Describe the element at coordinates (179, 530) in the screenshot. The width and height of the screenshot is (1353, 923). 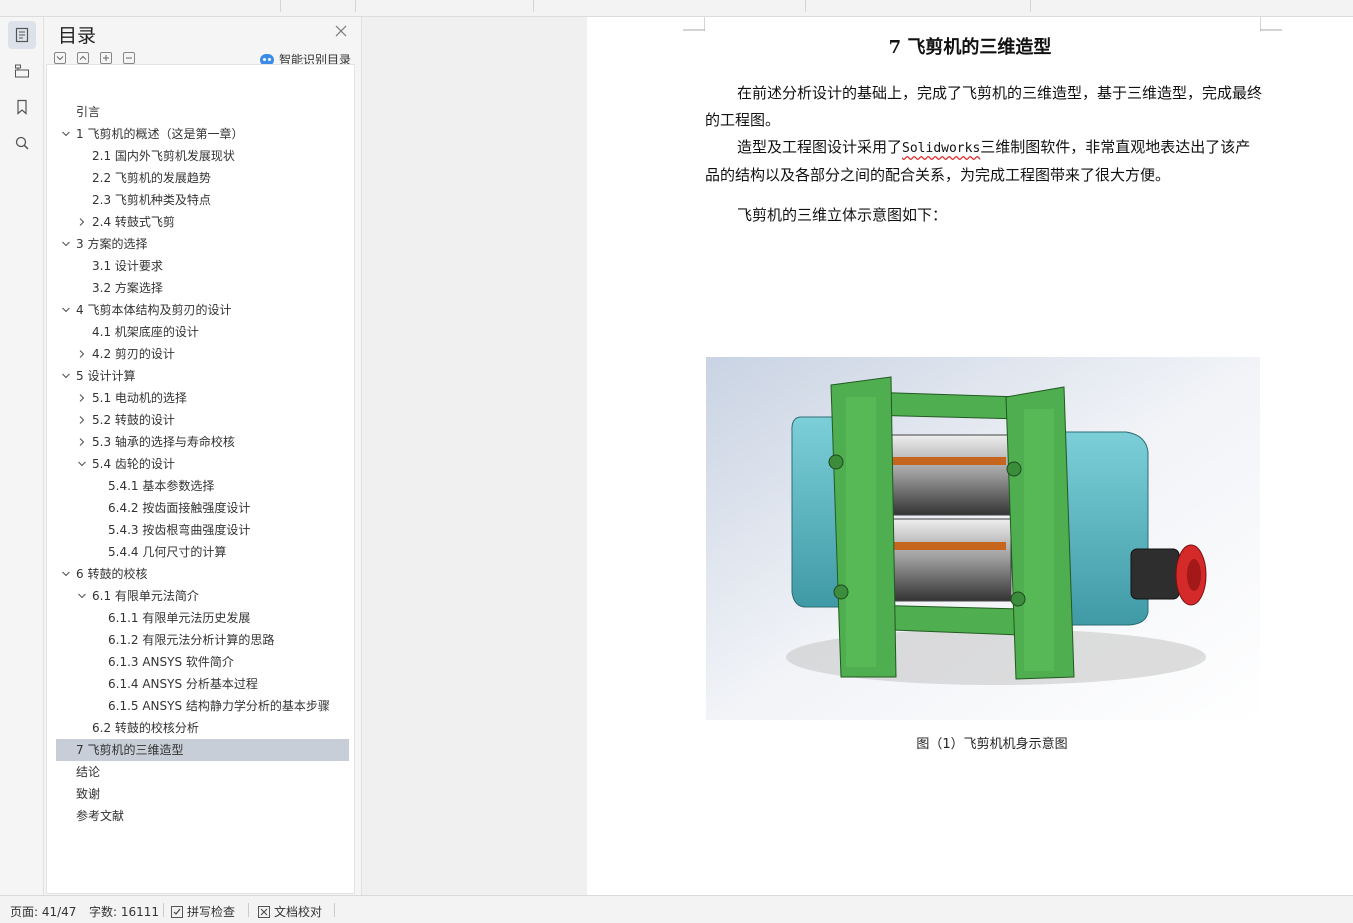
I see `toc-item-label: 5.4.3 按齿根弯曲强度设计` at that location.